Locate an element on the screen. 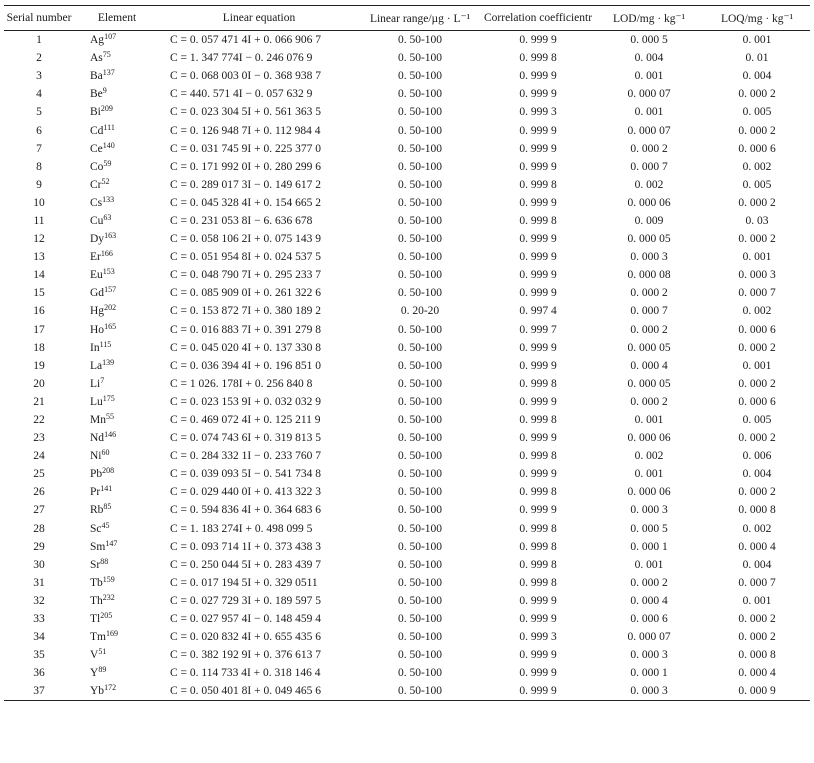 Image resolution: width=814 pixels, height=763 pixels. isotope-mass: 232 is located at coordinates (108, 597).